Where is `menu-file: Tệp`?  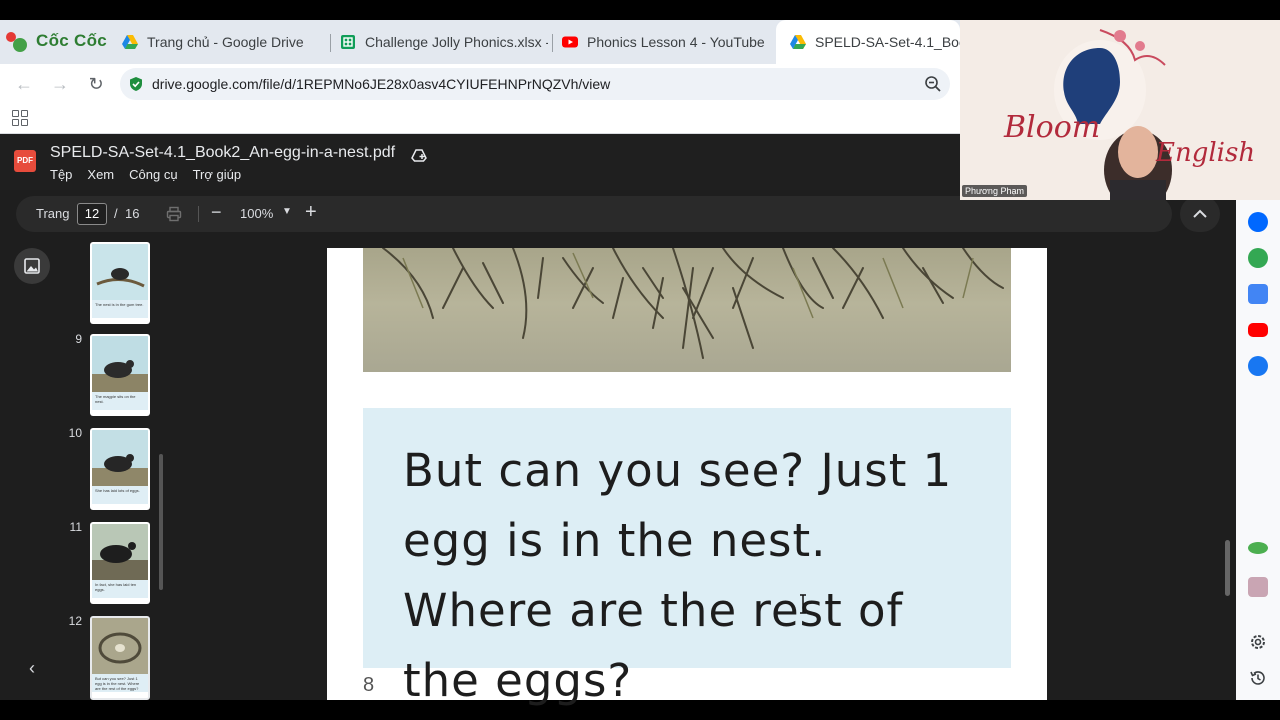 menu-file: Tệp is located at coordinates (61, 174).